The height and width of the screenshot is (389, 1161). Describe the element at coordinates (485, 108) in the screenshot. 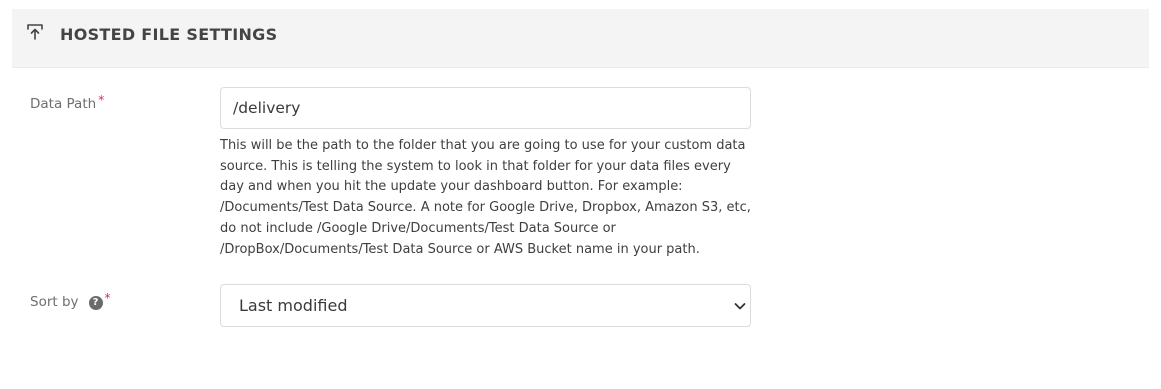

I see `data-path-input` at that location.